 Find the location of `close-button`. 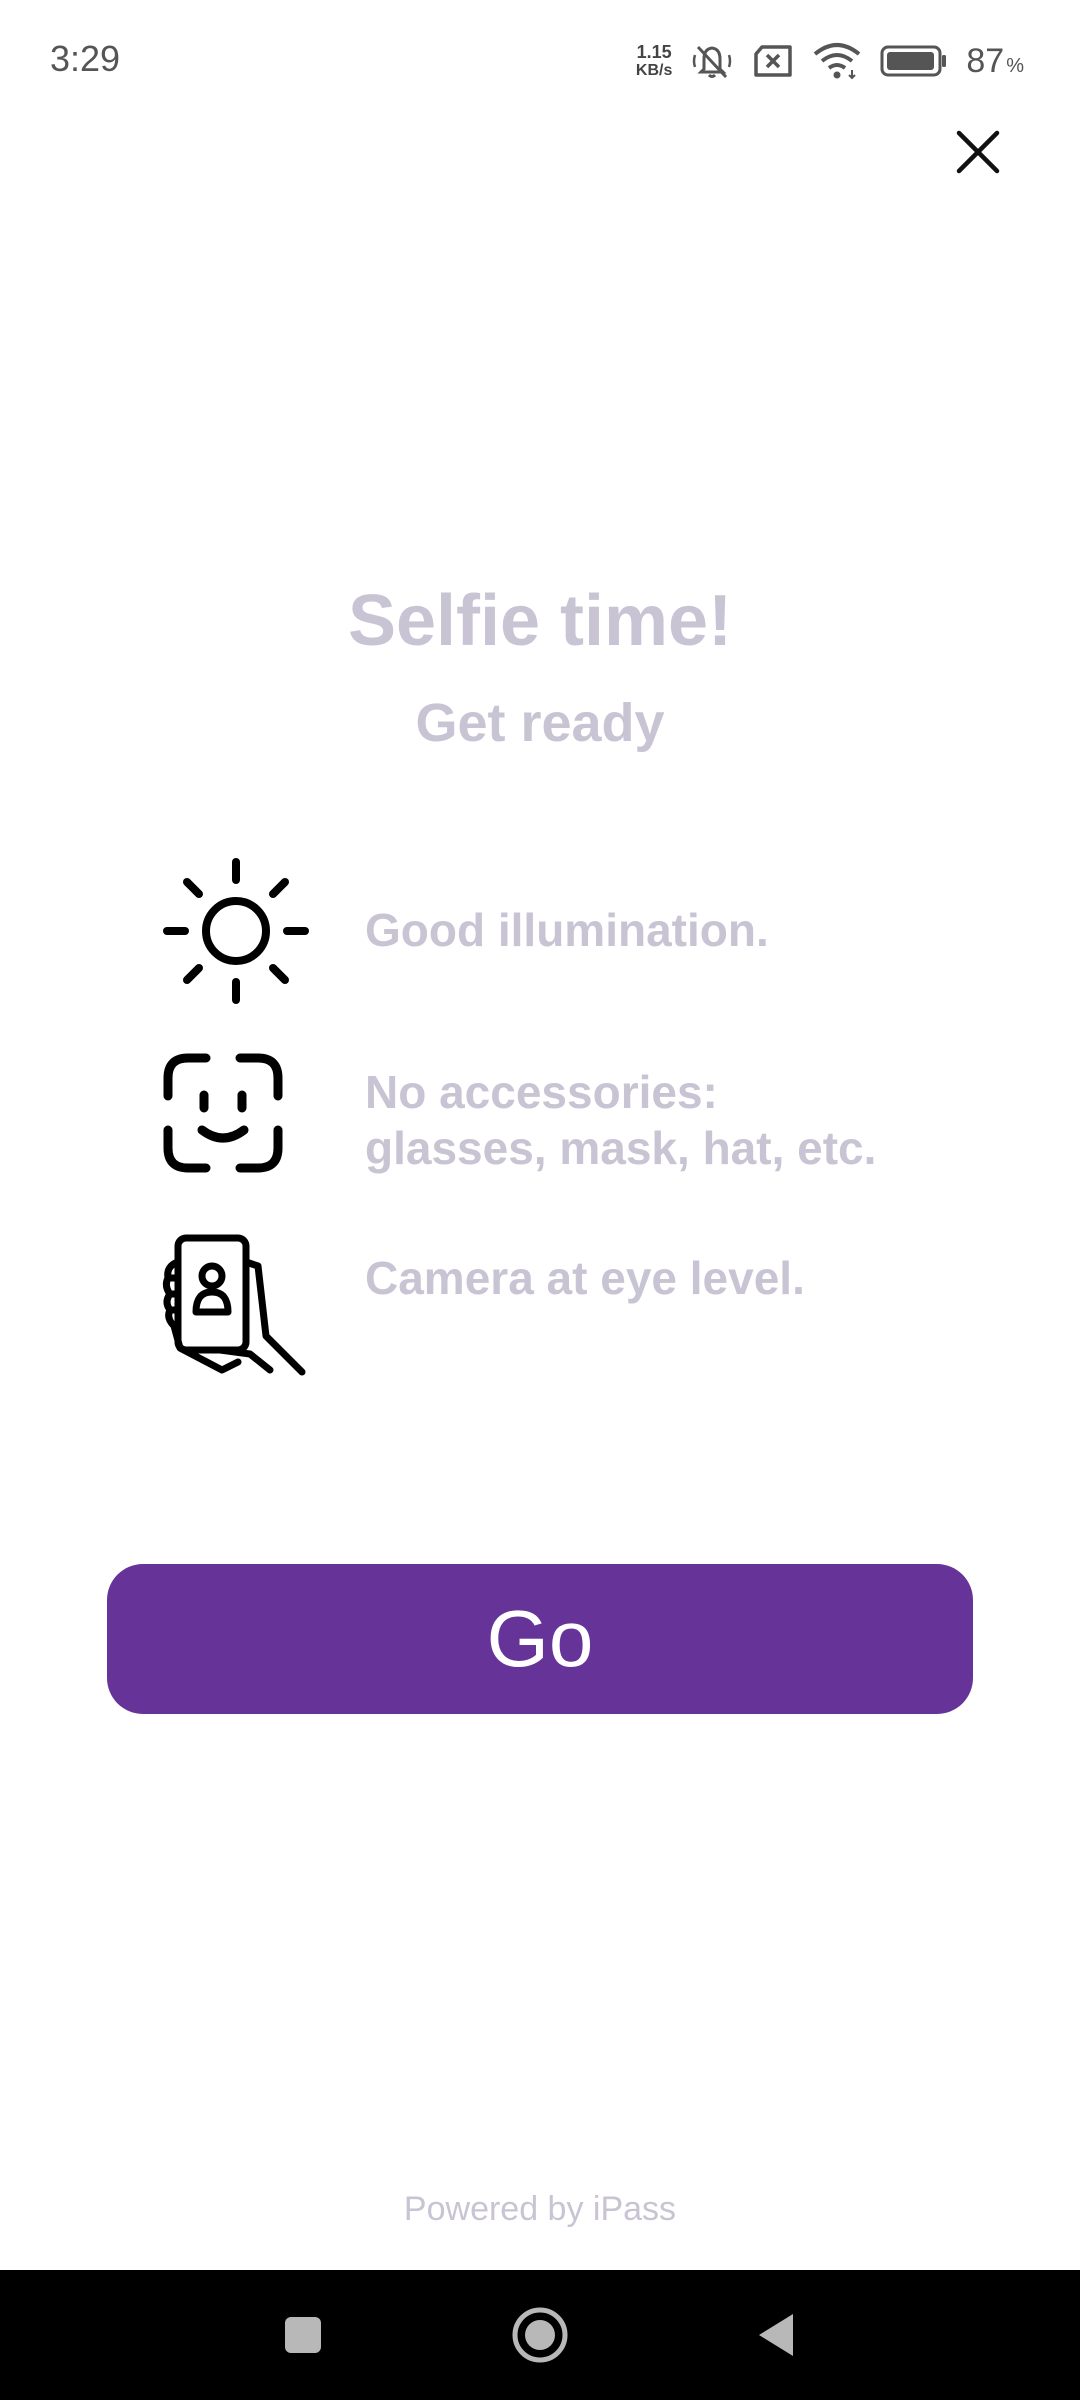

close-button is located at coordinates (978, 152).